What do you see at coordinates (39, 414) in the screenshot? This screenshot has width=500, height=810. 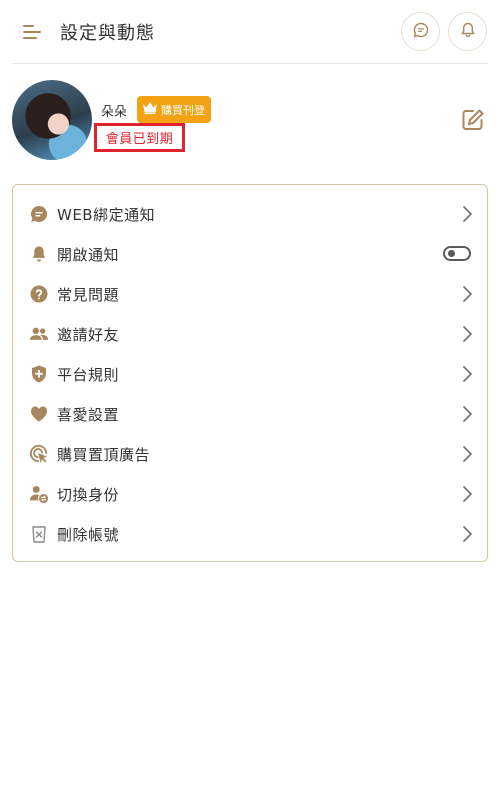 I see `heart-icon` at bounding box center [39, 414].